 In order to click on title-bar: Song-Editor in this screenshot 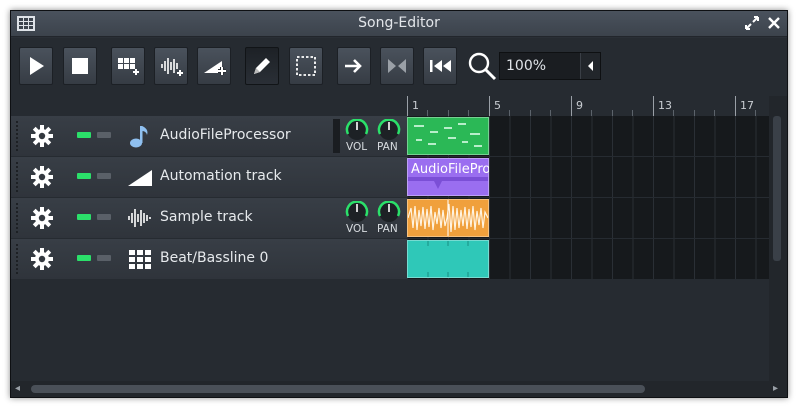, I will do `click(399, 24)`.